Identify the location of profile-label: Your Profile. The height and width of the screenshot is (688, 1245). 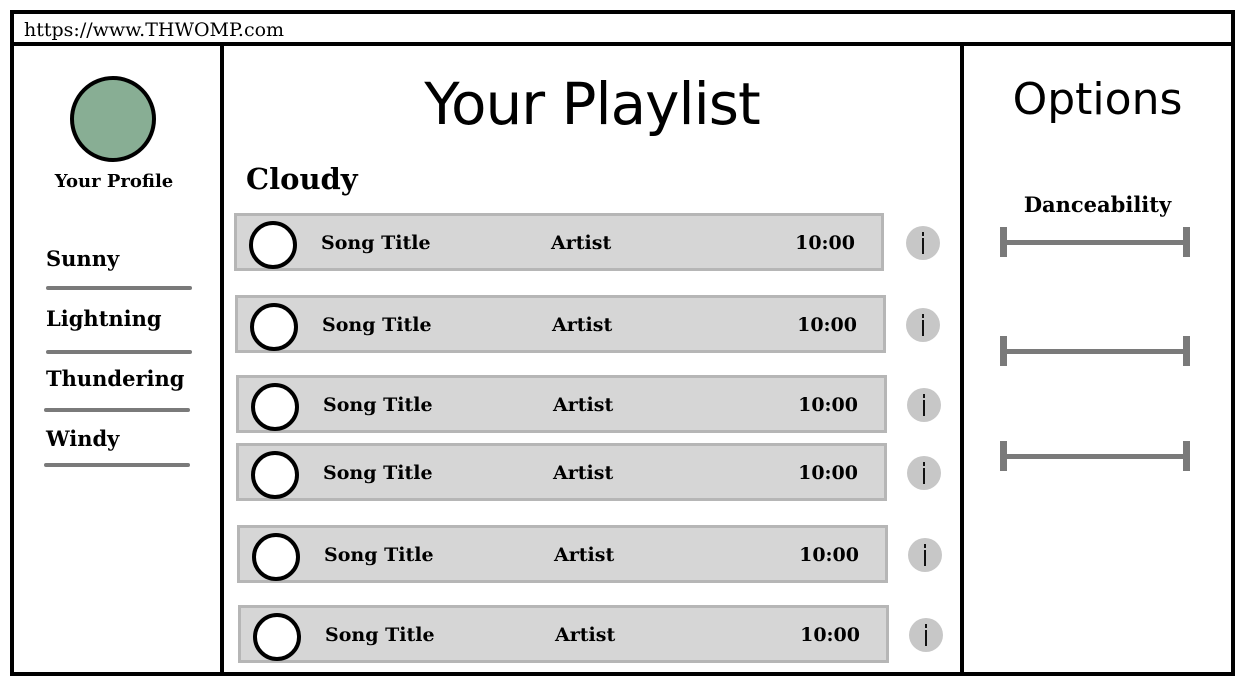
(114, 181).